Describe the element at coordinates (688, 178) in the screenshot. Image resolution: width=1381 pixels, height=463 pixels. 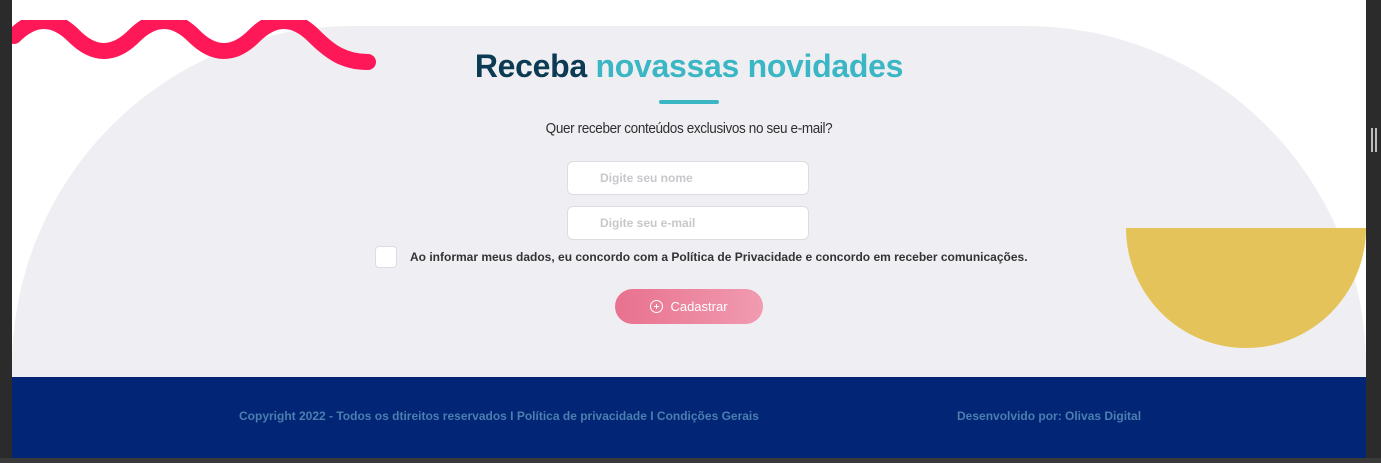
I see `name-input` at that location.